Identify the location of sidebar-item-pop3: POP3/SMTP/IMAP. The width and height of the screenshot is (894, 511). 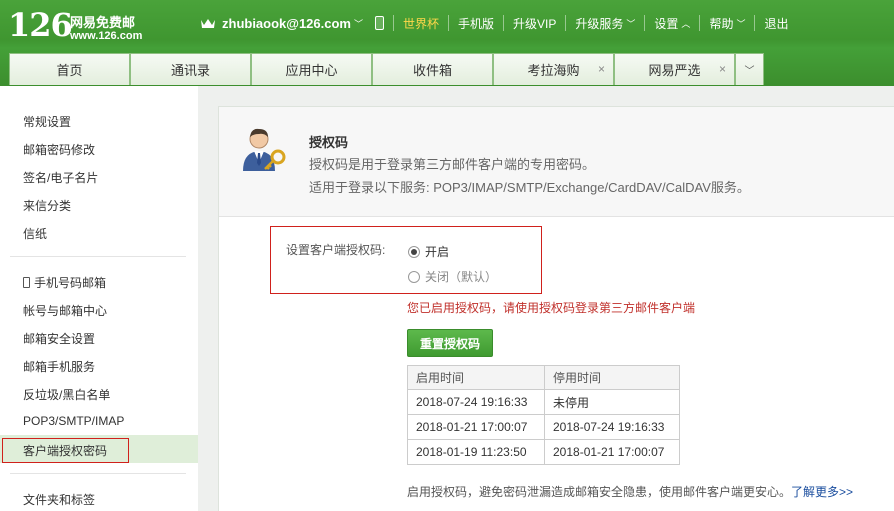
(73, 421).